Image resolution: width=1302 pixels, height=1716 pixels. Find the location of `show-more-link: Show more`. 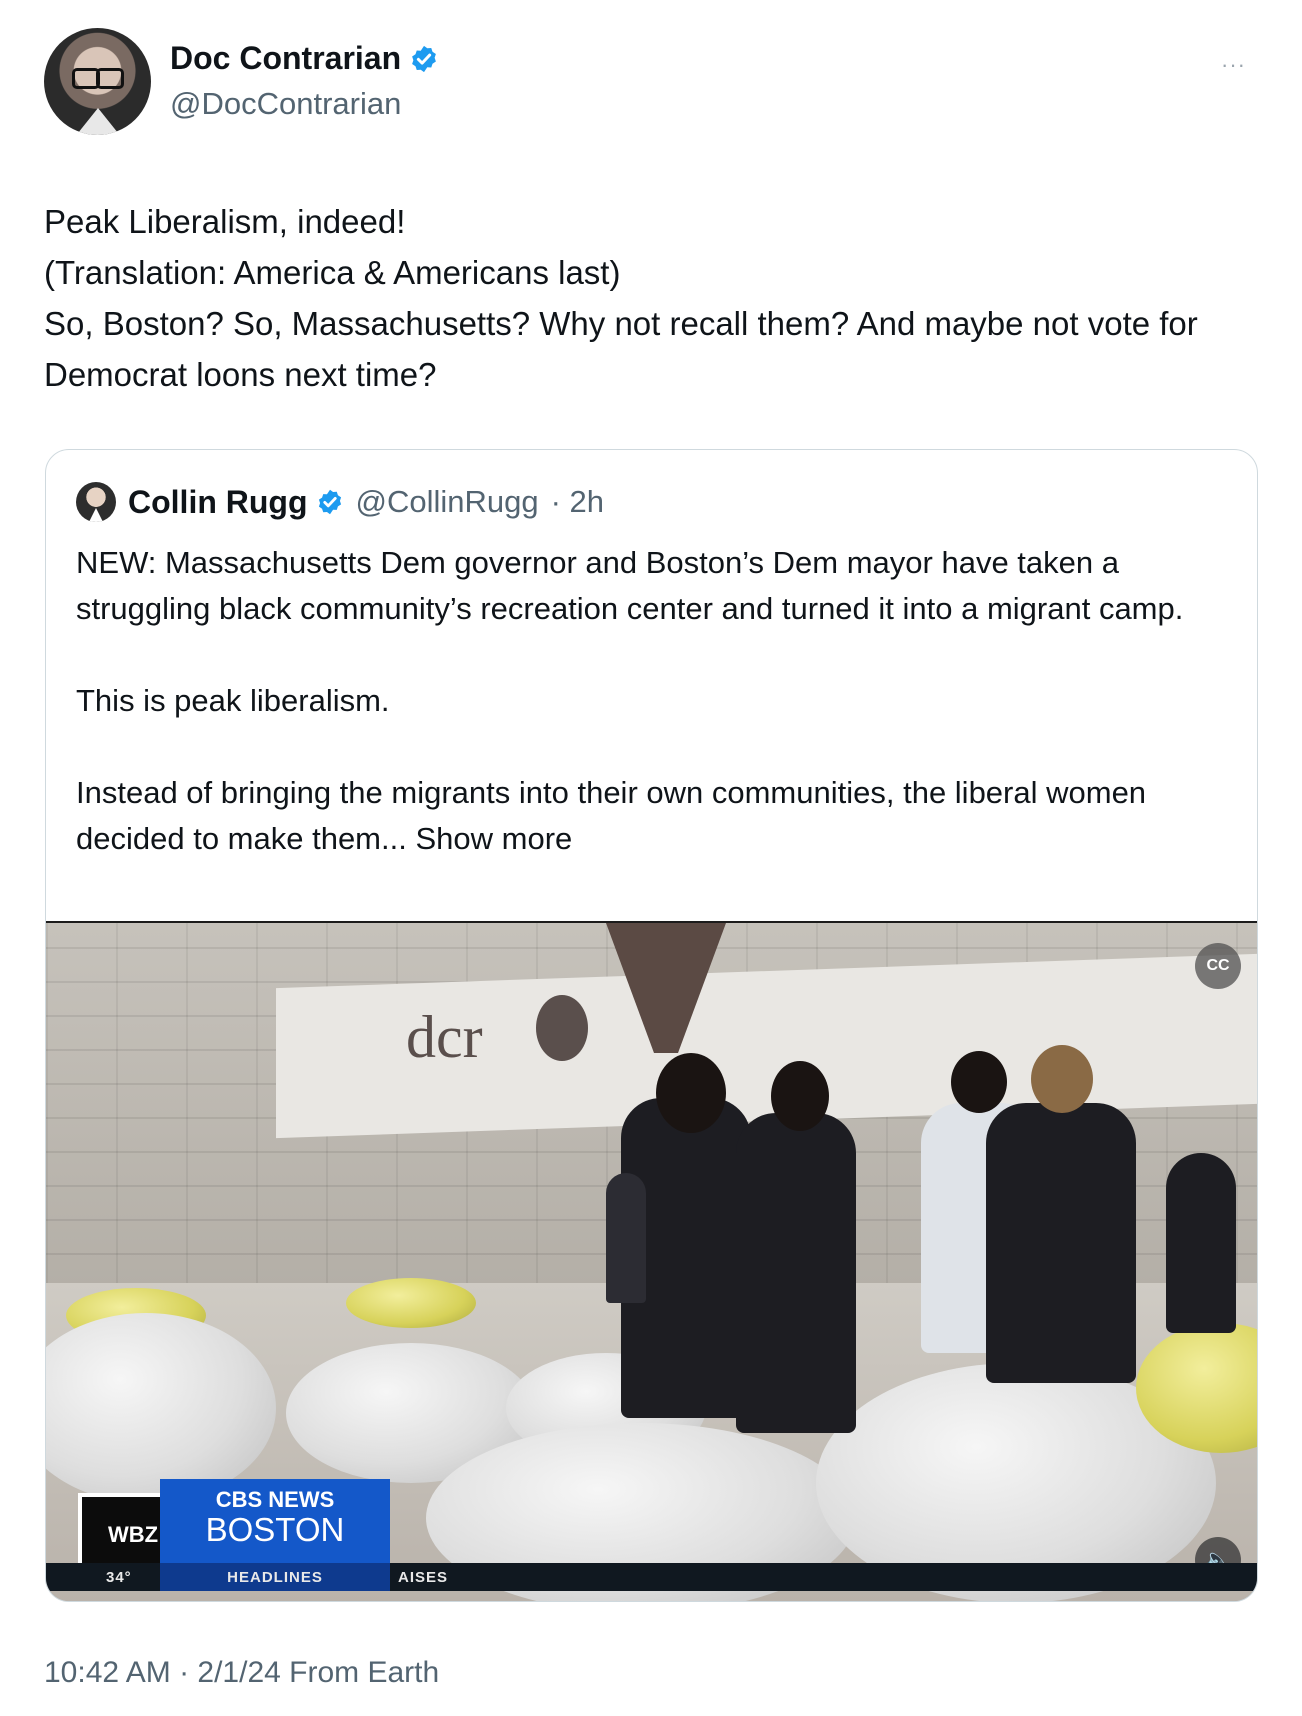

show-more-link: Show more is located at coordinates (493, 838).